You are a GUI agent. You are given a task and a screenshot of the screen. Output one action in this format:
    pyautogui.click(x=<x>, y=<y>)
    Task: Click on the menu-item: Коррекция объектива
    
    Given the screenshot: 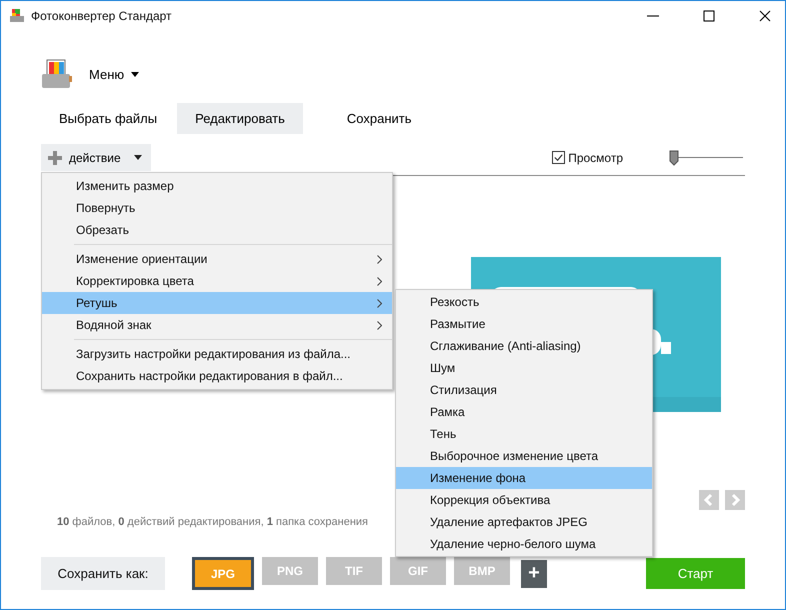 What is the action you would take?
    pyautogui.click(x=524, y=500)
    